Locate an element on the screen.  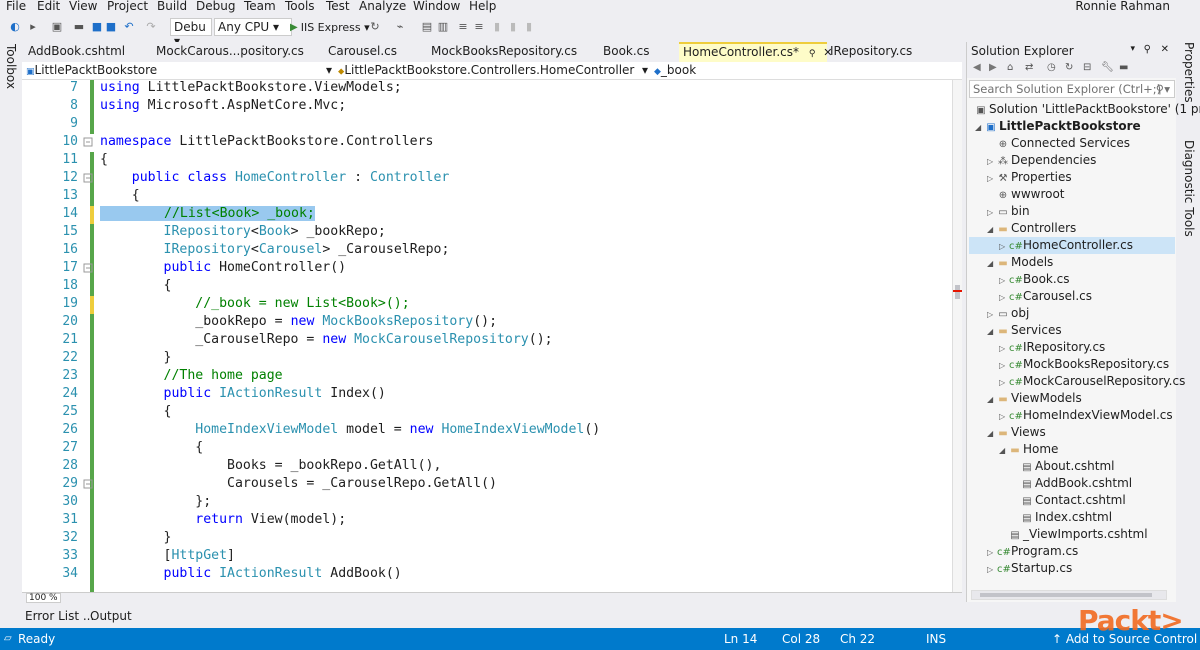
tree-node-obj: ▷ ▭ obj is located at coordinates (1008, 313).